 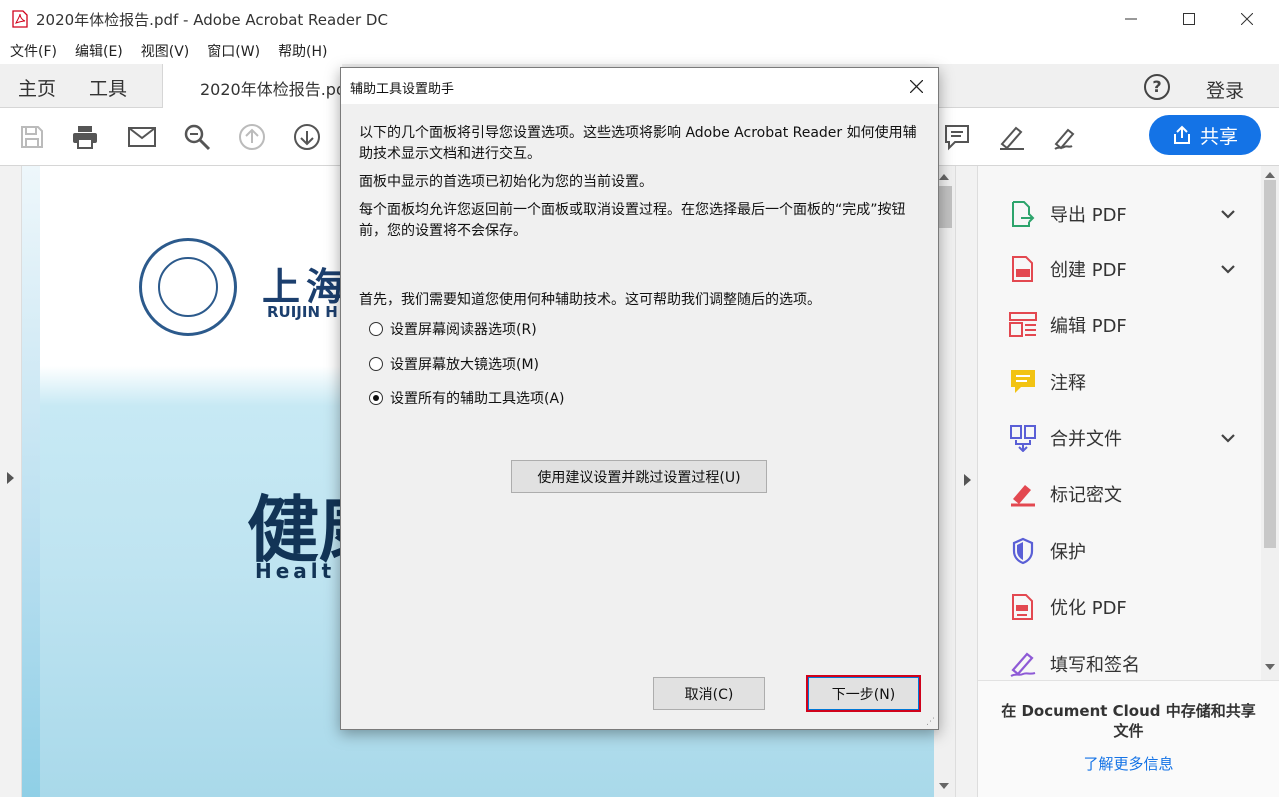 I want to click on question-text: 首先，我们需要知道您使用何种辅助技术。这可帮助我们调整随后的选项。, so click(x=590, y=300).